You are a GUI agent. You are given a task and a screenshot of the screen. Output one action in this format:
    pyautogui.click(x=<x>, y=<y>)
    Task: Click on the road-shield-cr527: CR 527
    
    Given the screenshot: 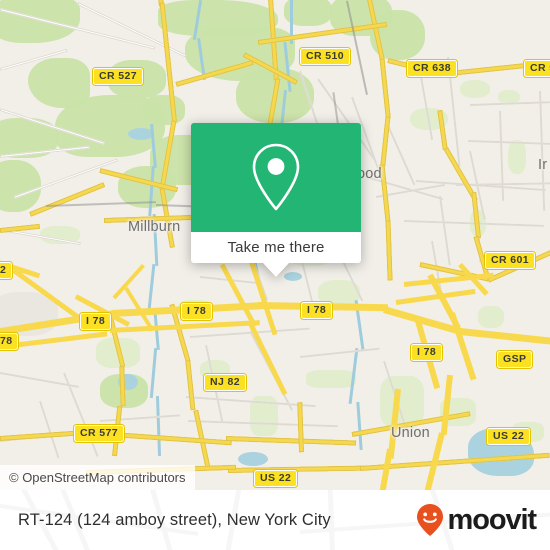 What is the action you would take?
    pyautogui.click(x=118, y=76)
    